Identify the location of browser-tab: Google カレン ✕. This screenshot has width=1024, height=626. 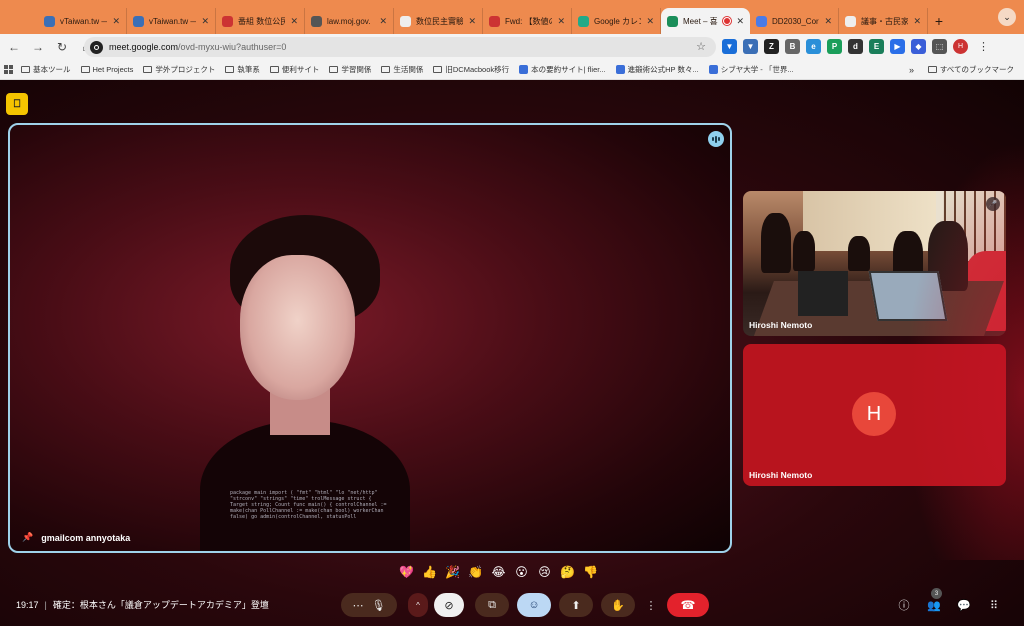
(616, 21).